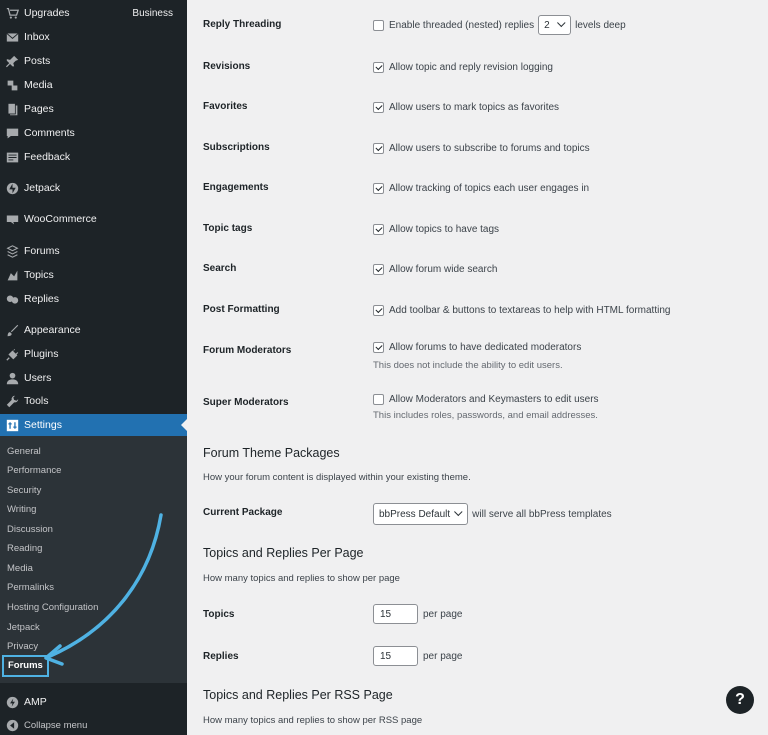  What do you see at coordinates (93, 378) in the screenshot?
I see `menu-users: Users` at bounding box center [93, 378].